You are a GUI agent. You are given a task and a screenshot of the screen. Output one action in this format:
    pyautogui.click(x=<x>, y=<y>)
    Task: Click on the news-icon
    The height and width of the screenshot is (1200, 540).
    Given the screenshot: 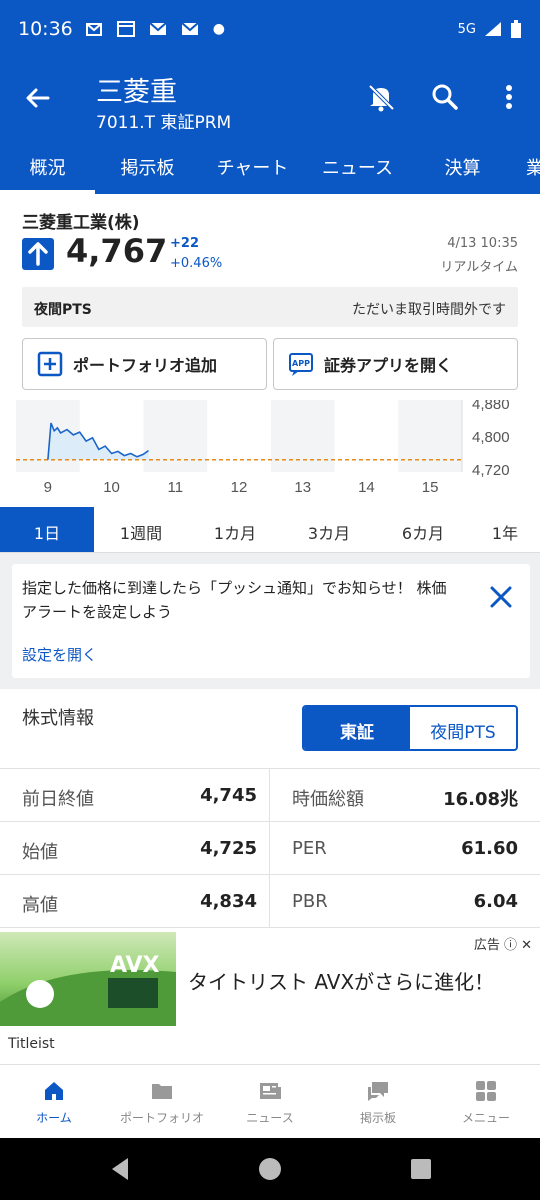 What is the action you would take?
    pyautogui.click(x=270, y=1091)
    